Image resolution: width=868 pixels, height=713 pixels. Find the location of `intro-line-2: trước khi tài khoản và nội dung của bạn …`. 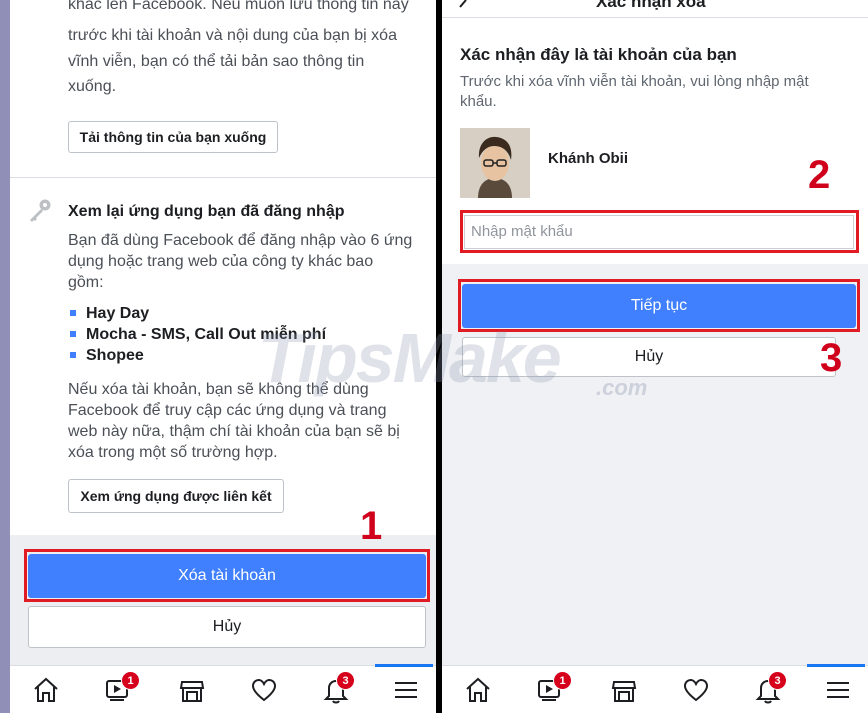

intro-line-2: trước khi tài khoản và nội dung của bạn … is located at coordinates (232, 35).